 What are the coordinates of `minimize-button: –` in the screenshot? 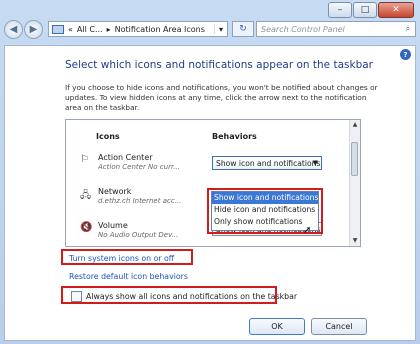 It's located at (340, 10).